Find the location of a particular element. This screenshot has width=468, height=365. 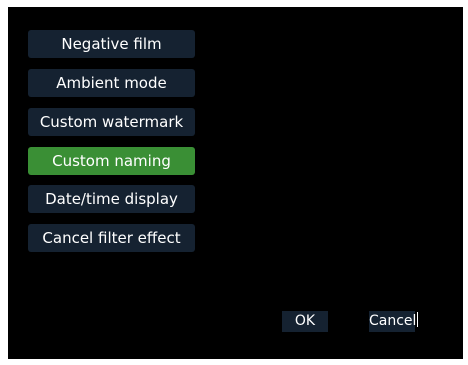

menu-item-cancel-filter-effect: Cancel filter effect is located at coordinates (111, 238).